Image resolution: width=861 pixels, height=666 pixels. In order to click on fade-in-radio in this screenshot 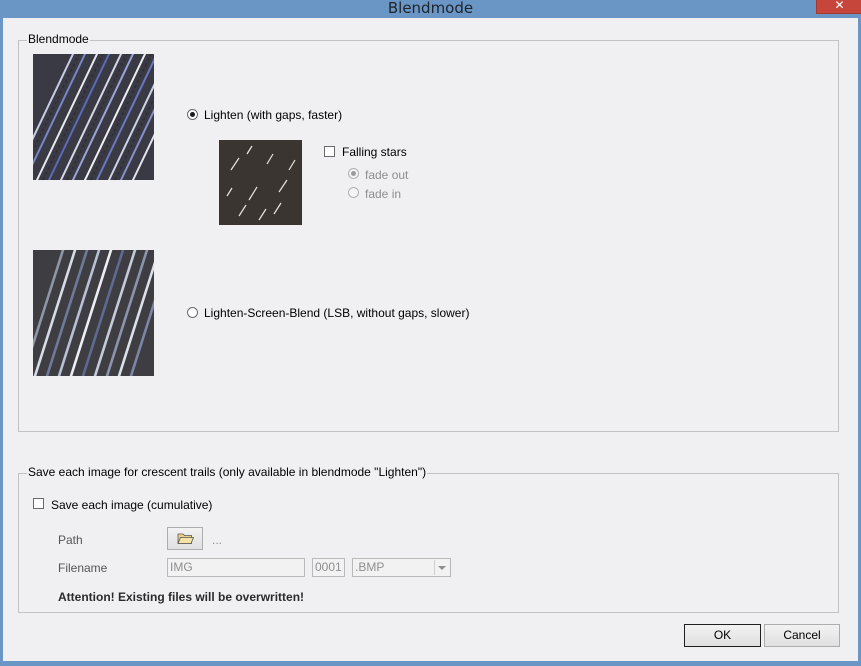, I will do `click(353, 192)`.